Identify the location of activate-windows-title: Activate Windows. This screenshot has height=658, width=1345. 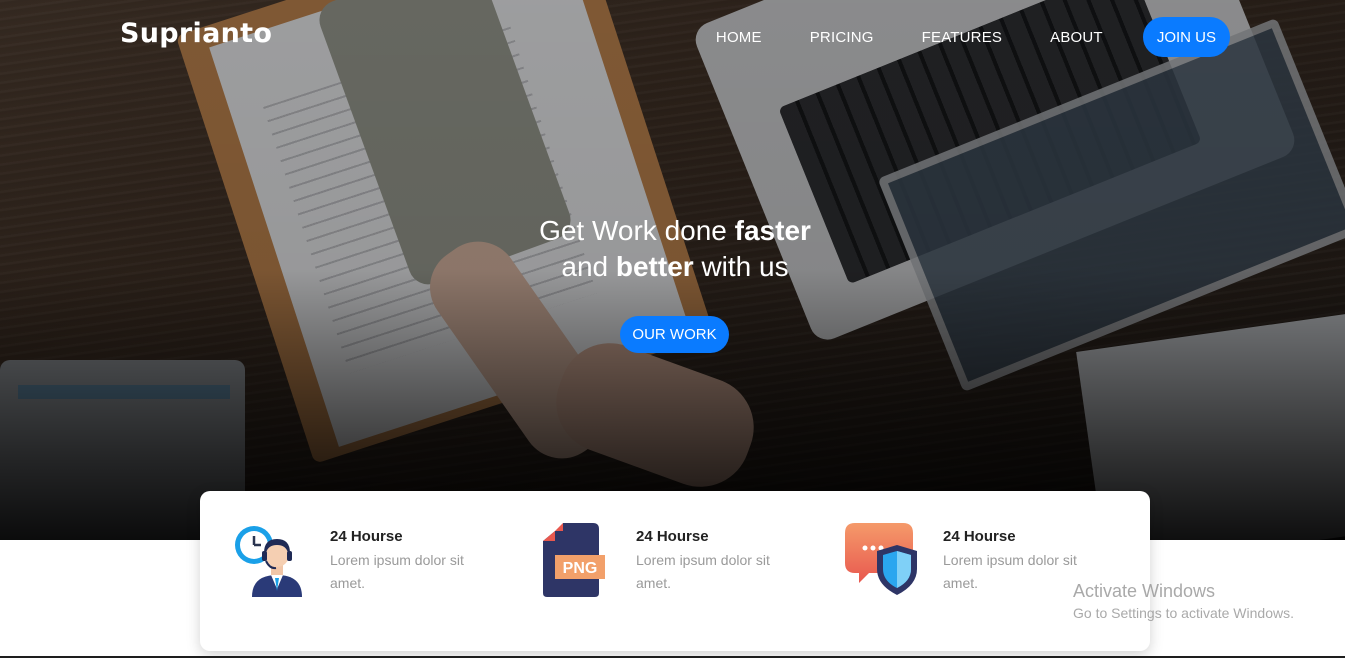
(1144, 591).